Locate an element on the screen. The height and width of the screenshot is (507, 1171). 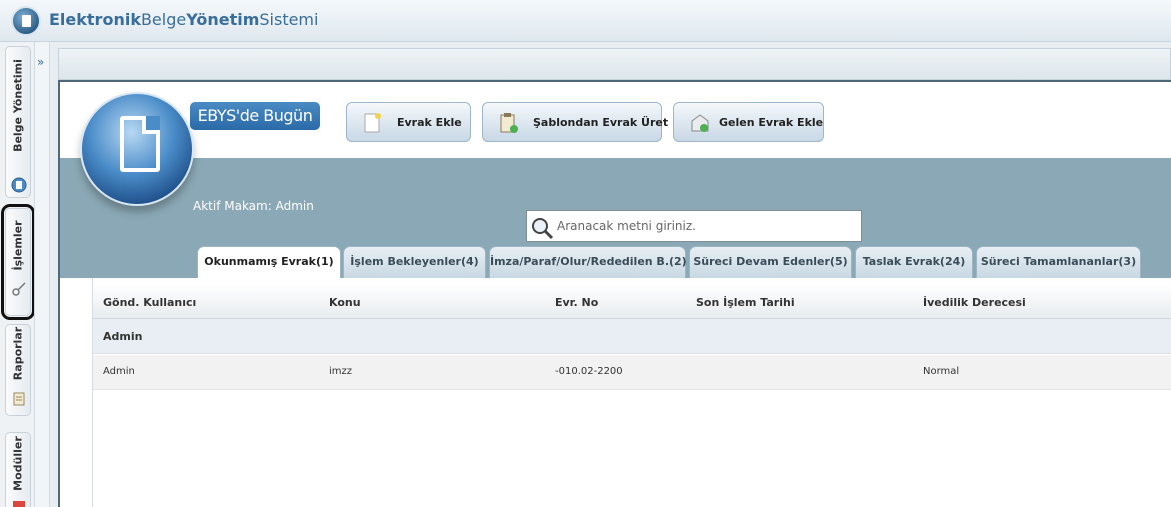
tab-imza-paraf: İmza/Paraf/Olur/Rededilen B.(2) is located at coordinates (588, 262).